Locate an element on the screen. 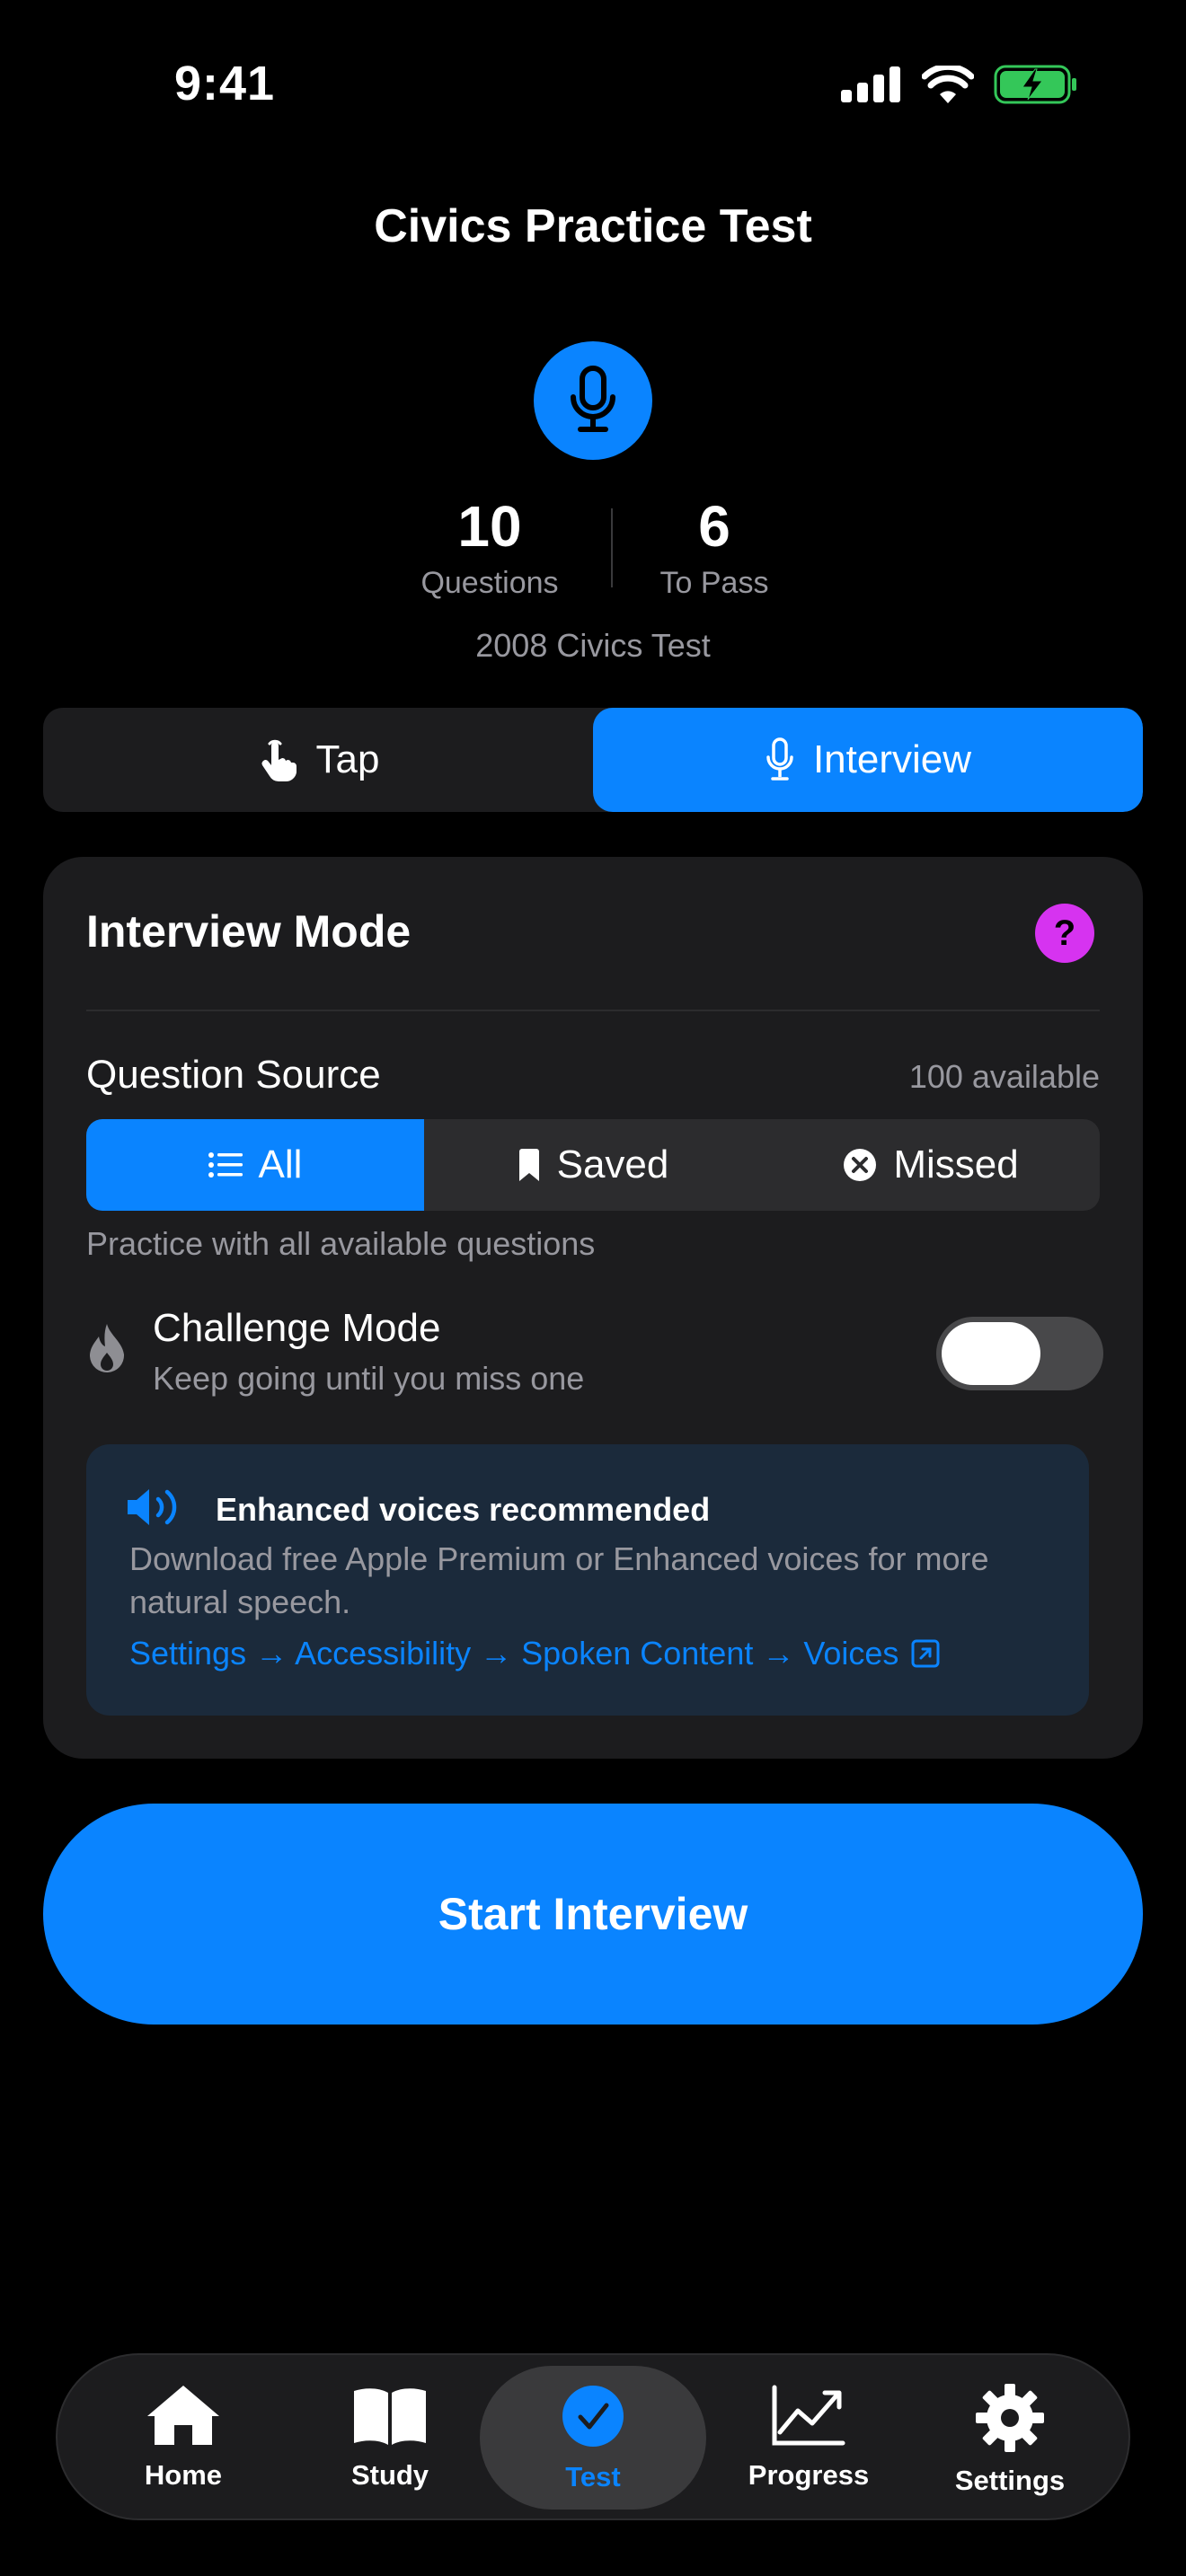  challenge-mode-subtitle: Keep going until you miss one is located at coordinates (369, 1378).